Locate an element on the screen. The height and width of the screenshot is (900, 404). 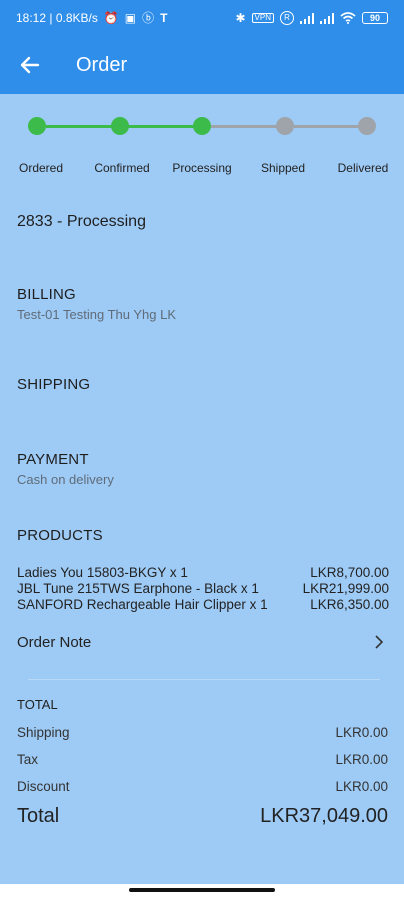
system-nav-bar is located at coordinates (202, 892).